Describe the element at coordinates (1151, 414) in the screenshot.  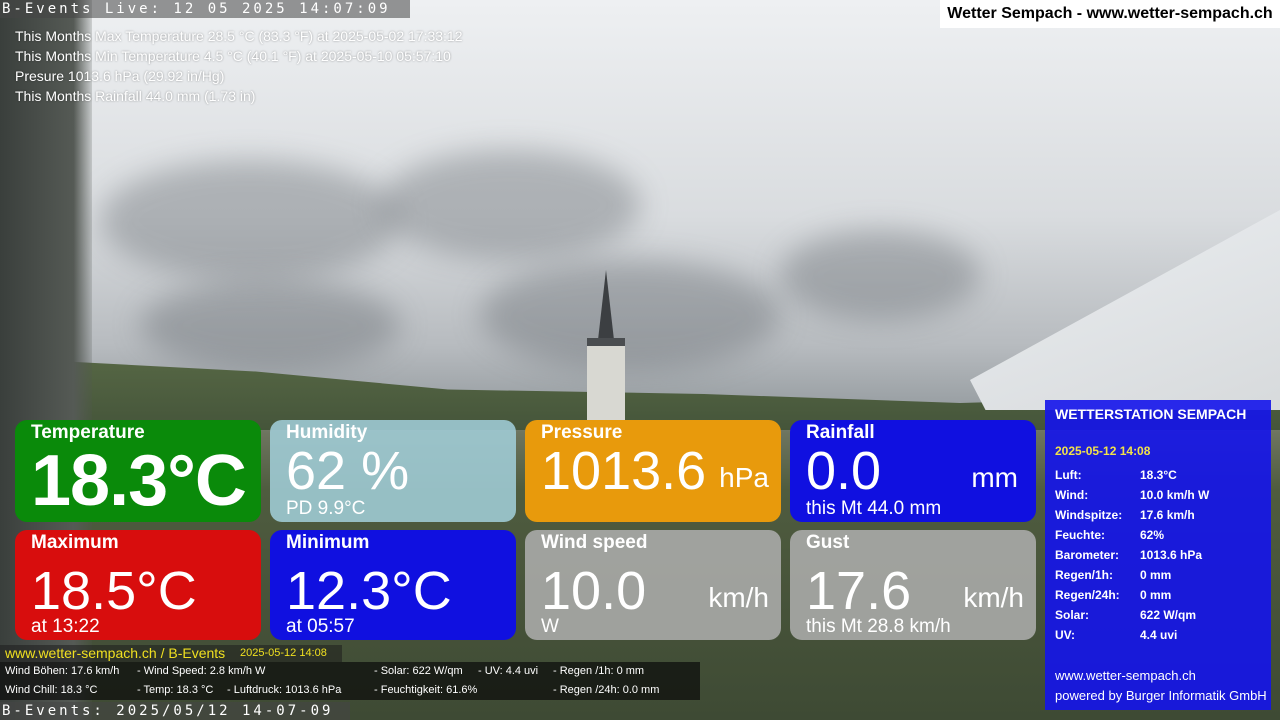
I see `panel-title: WETTERSTATION SEMPACH` at that location.